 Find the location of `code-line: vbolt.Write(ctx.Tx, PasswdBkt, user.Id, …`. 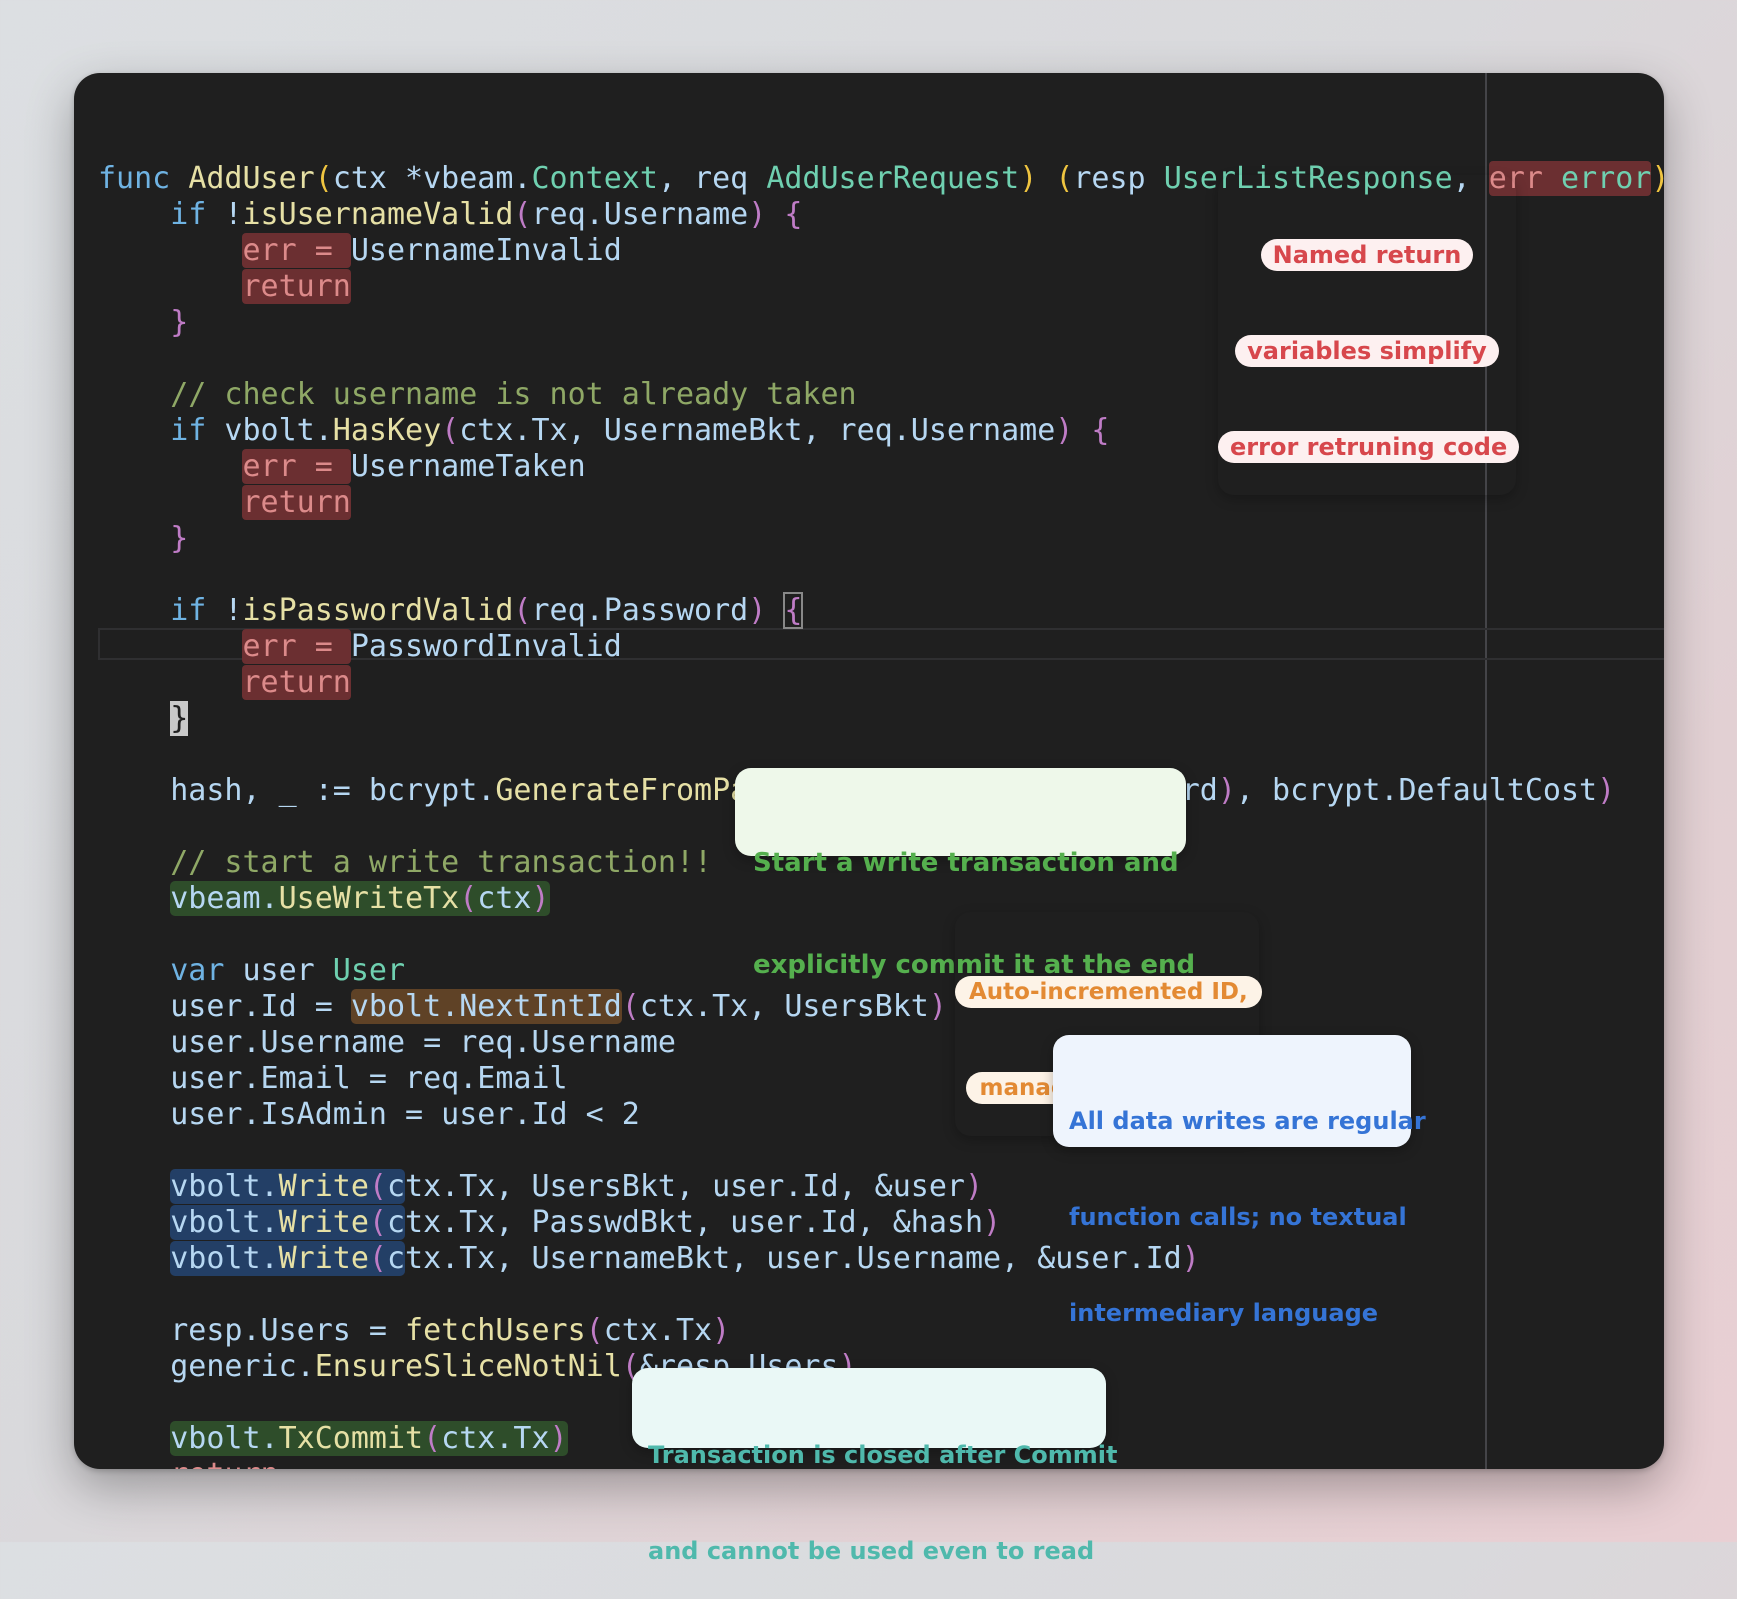

code-line: vbolt.Write(ctx.Tx, PasswdBkt, user.Id, … is located at coordinates (586, 1222).